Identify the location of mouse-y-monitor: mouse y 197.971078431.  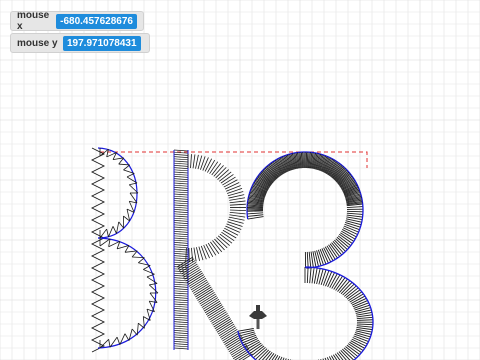
(80, 43).